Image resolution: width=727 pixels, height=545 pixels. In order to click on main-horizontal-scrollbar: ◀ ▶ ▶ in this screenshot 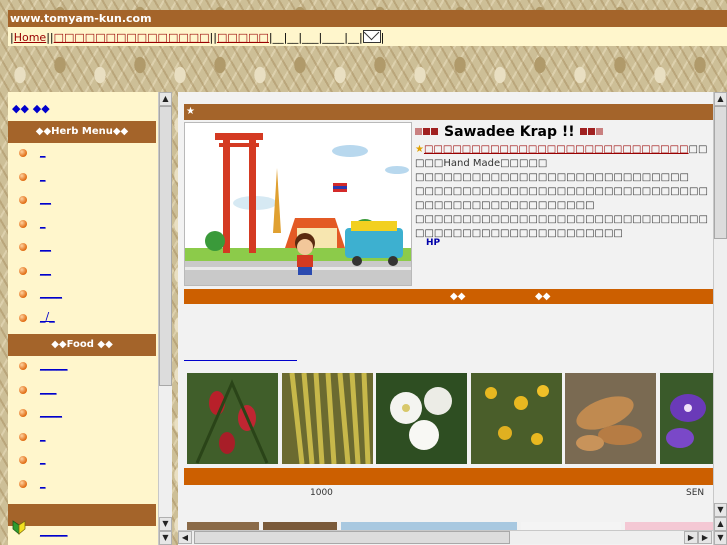, I will do `click(445, 537)`.